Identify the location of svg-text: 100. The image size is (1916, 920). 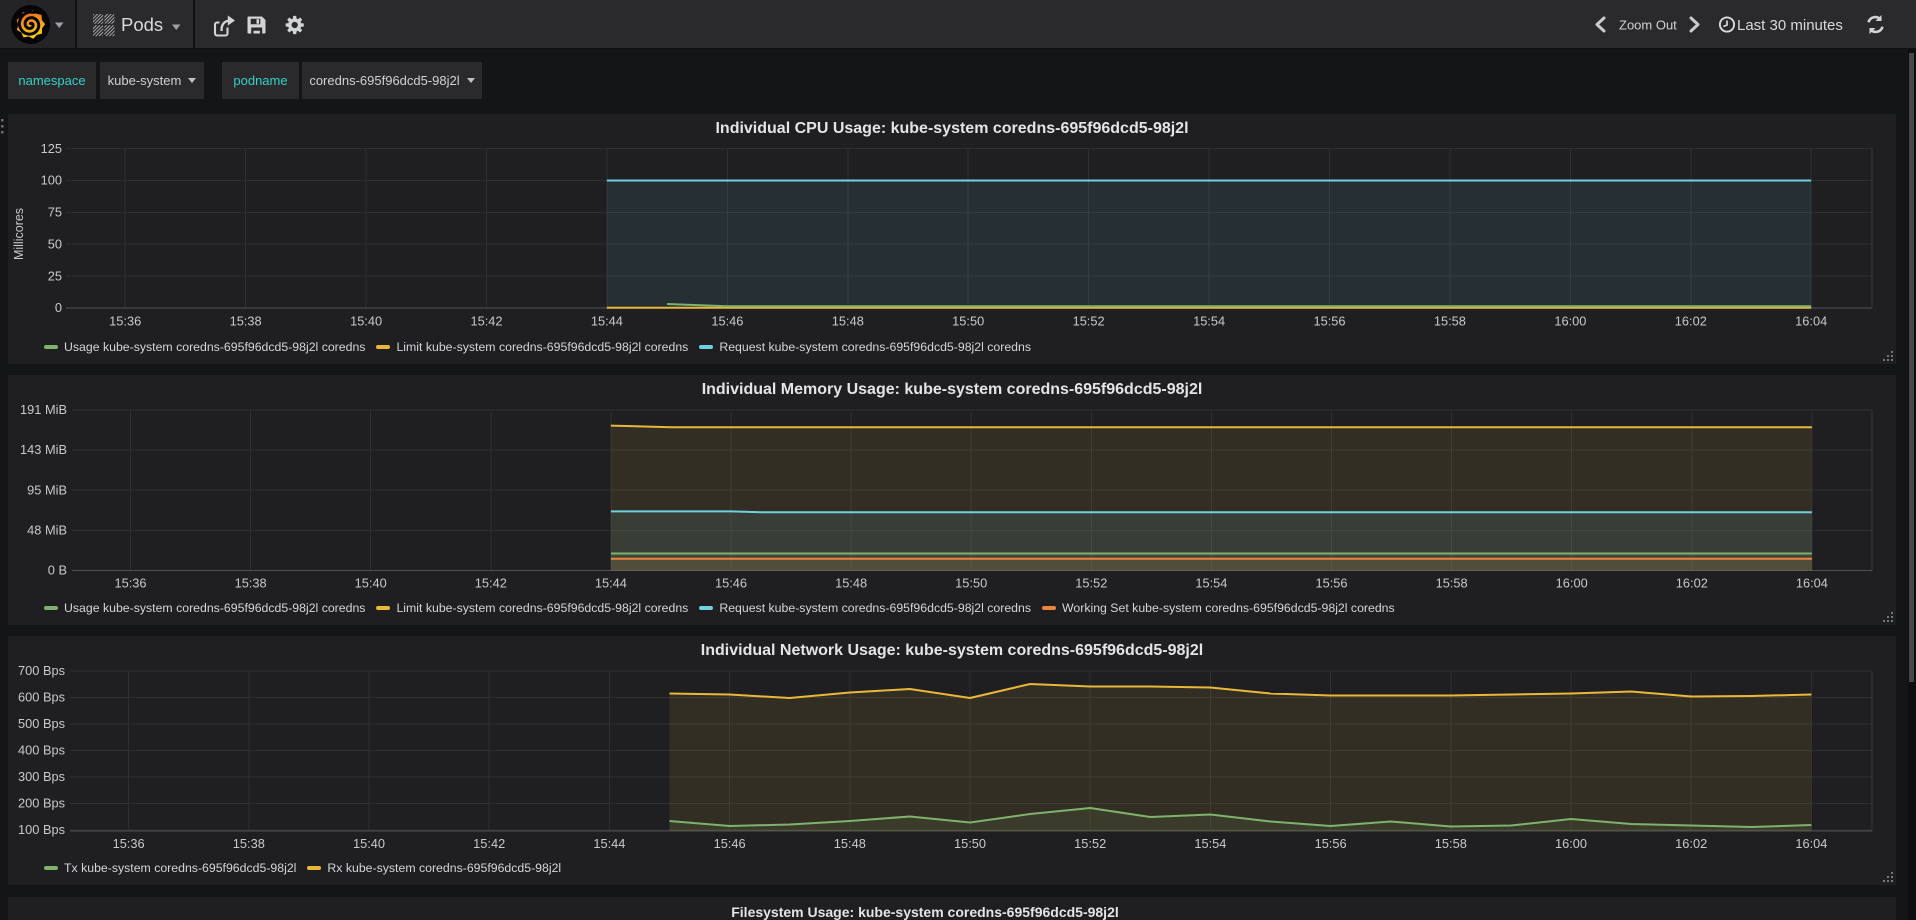
(51, 180).